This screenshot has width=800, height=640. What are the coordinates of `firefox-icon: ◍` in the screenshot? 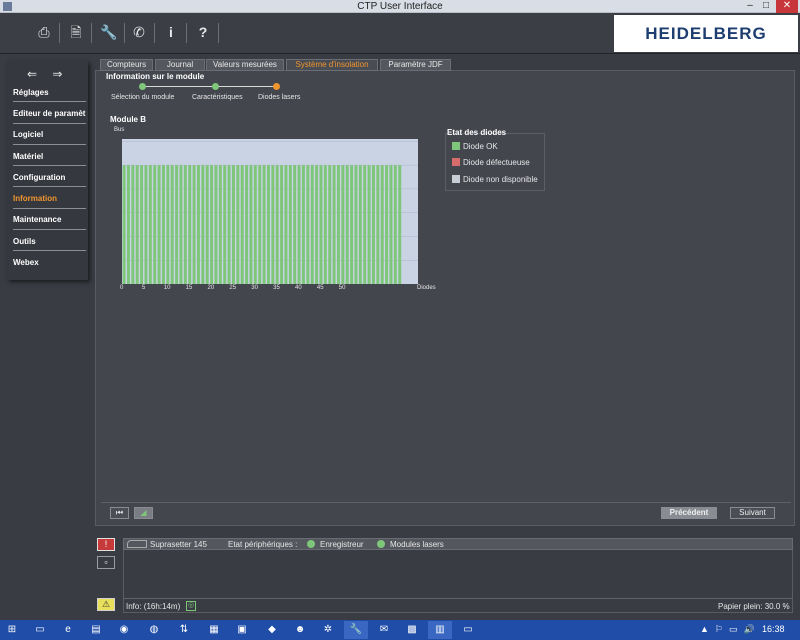 It's located at (154, 630).